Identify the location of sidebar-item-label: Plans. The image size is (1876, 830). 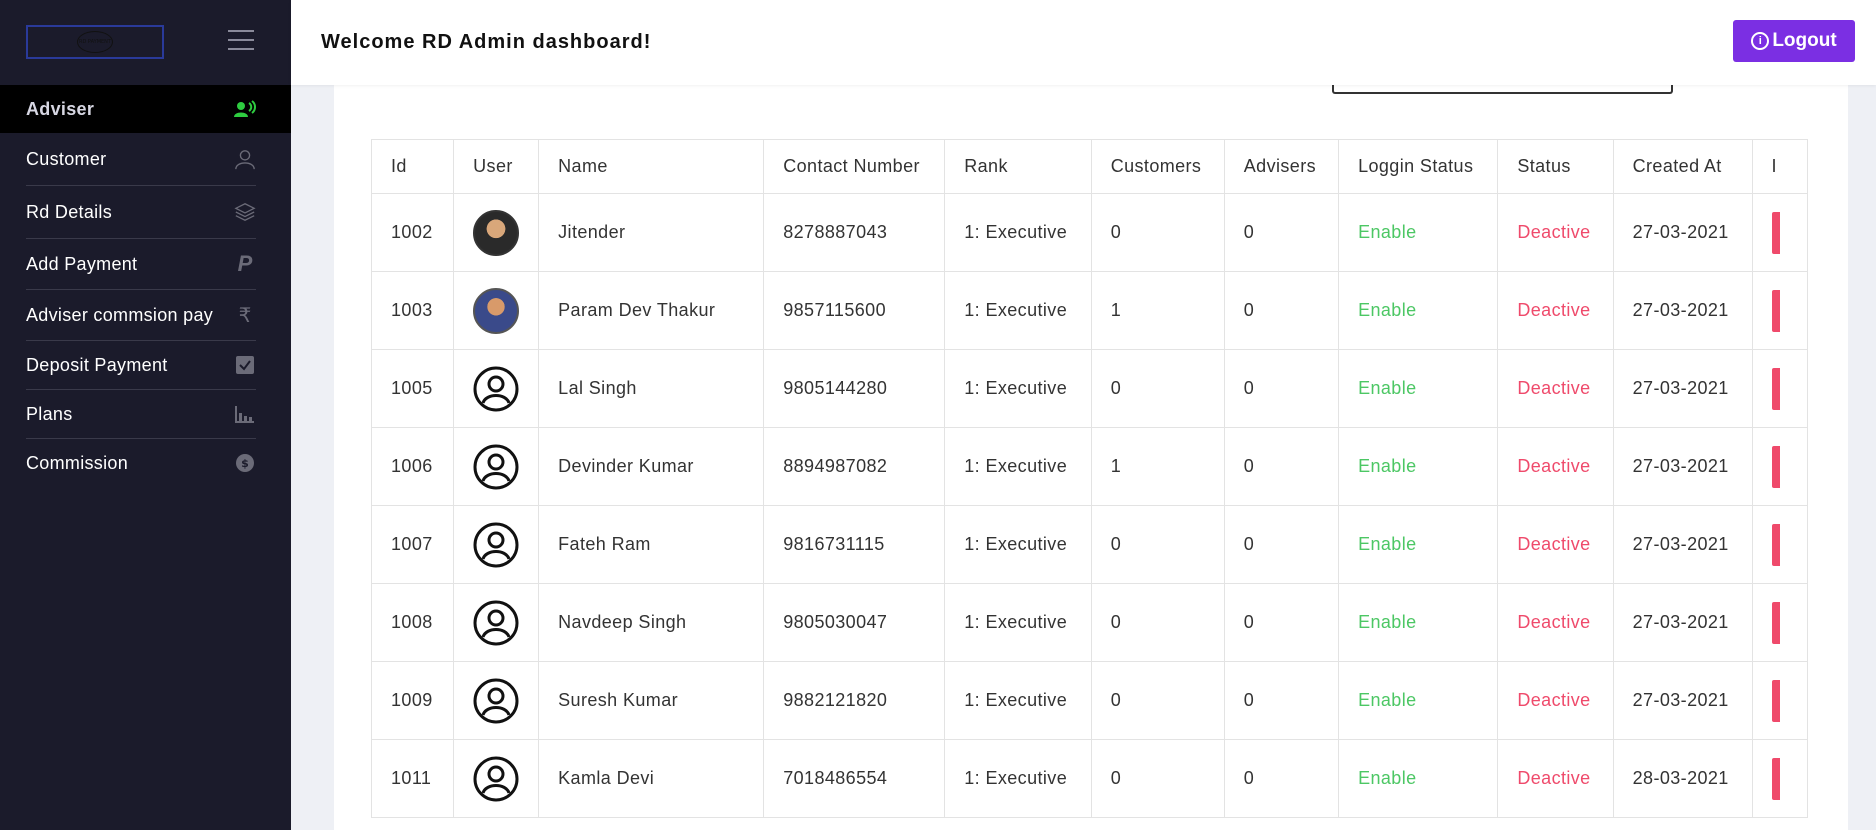
(49, 413).